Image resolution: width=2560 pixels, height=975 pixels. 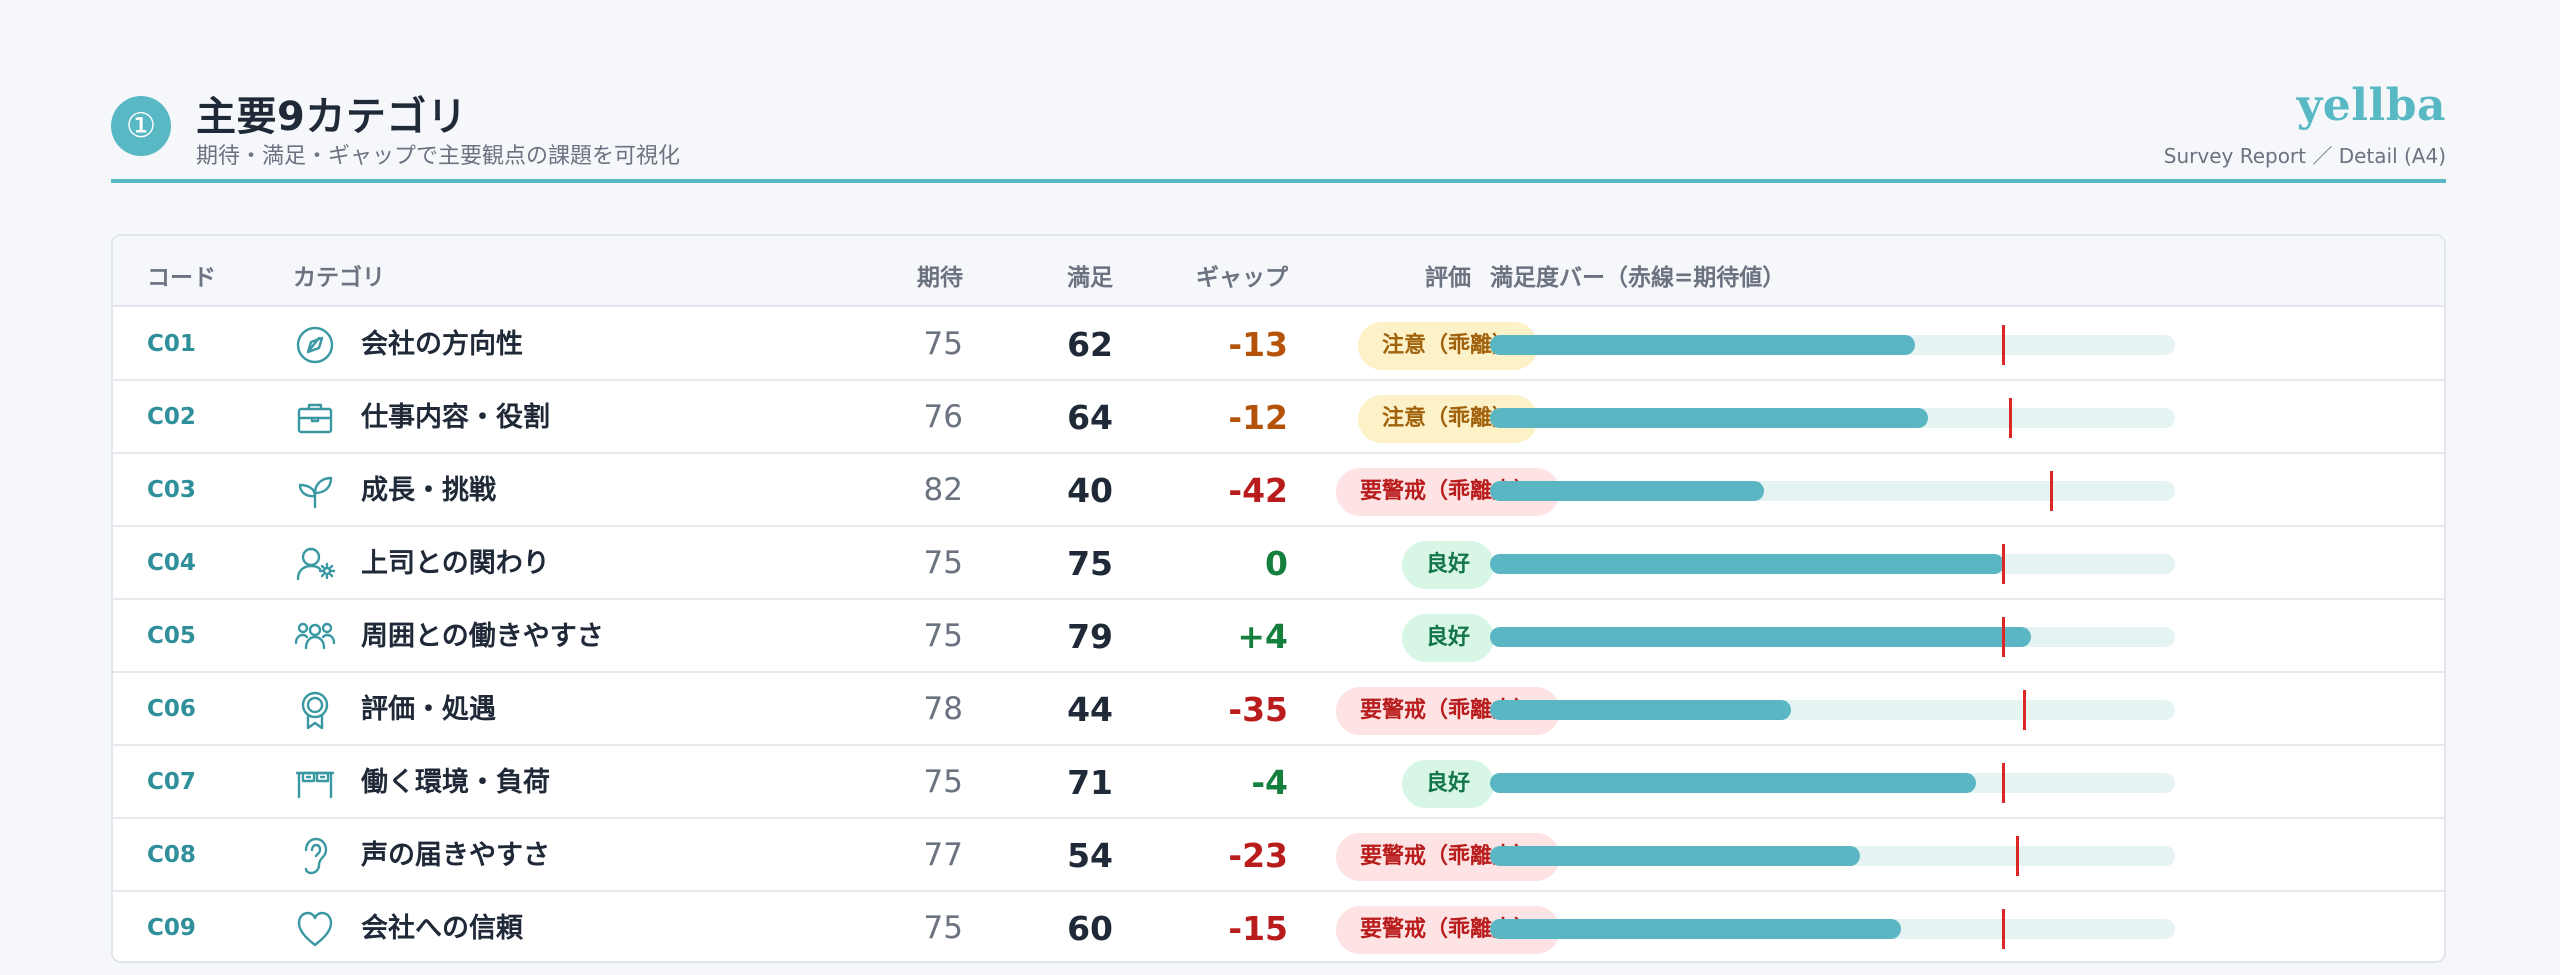 What do you see at coordinates (1090, 636) in the screenshot?
I see `row-satisfaction: 79` at bounding box center [1090, 636].